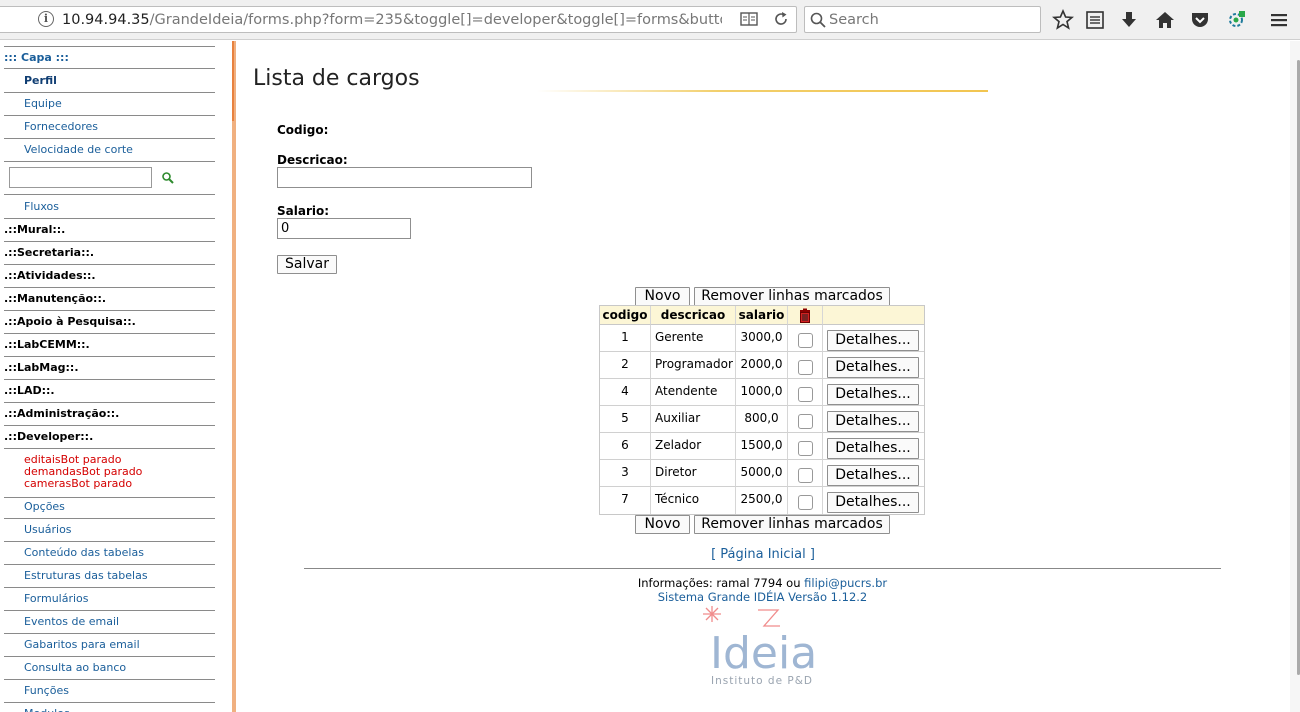 This screenshot has width=1300, height=712. Describe the element at coordinates (109, 691) in the screenshot. I see `sidebar-item-funcoes: Funções` at that location.